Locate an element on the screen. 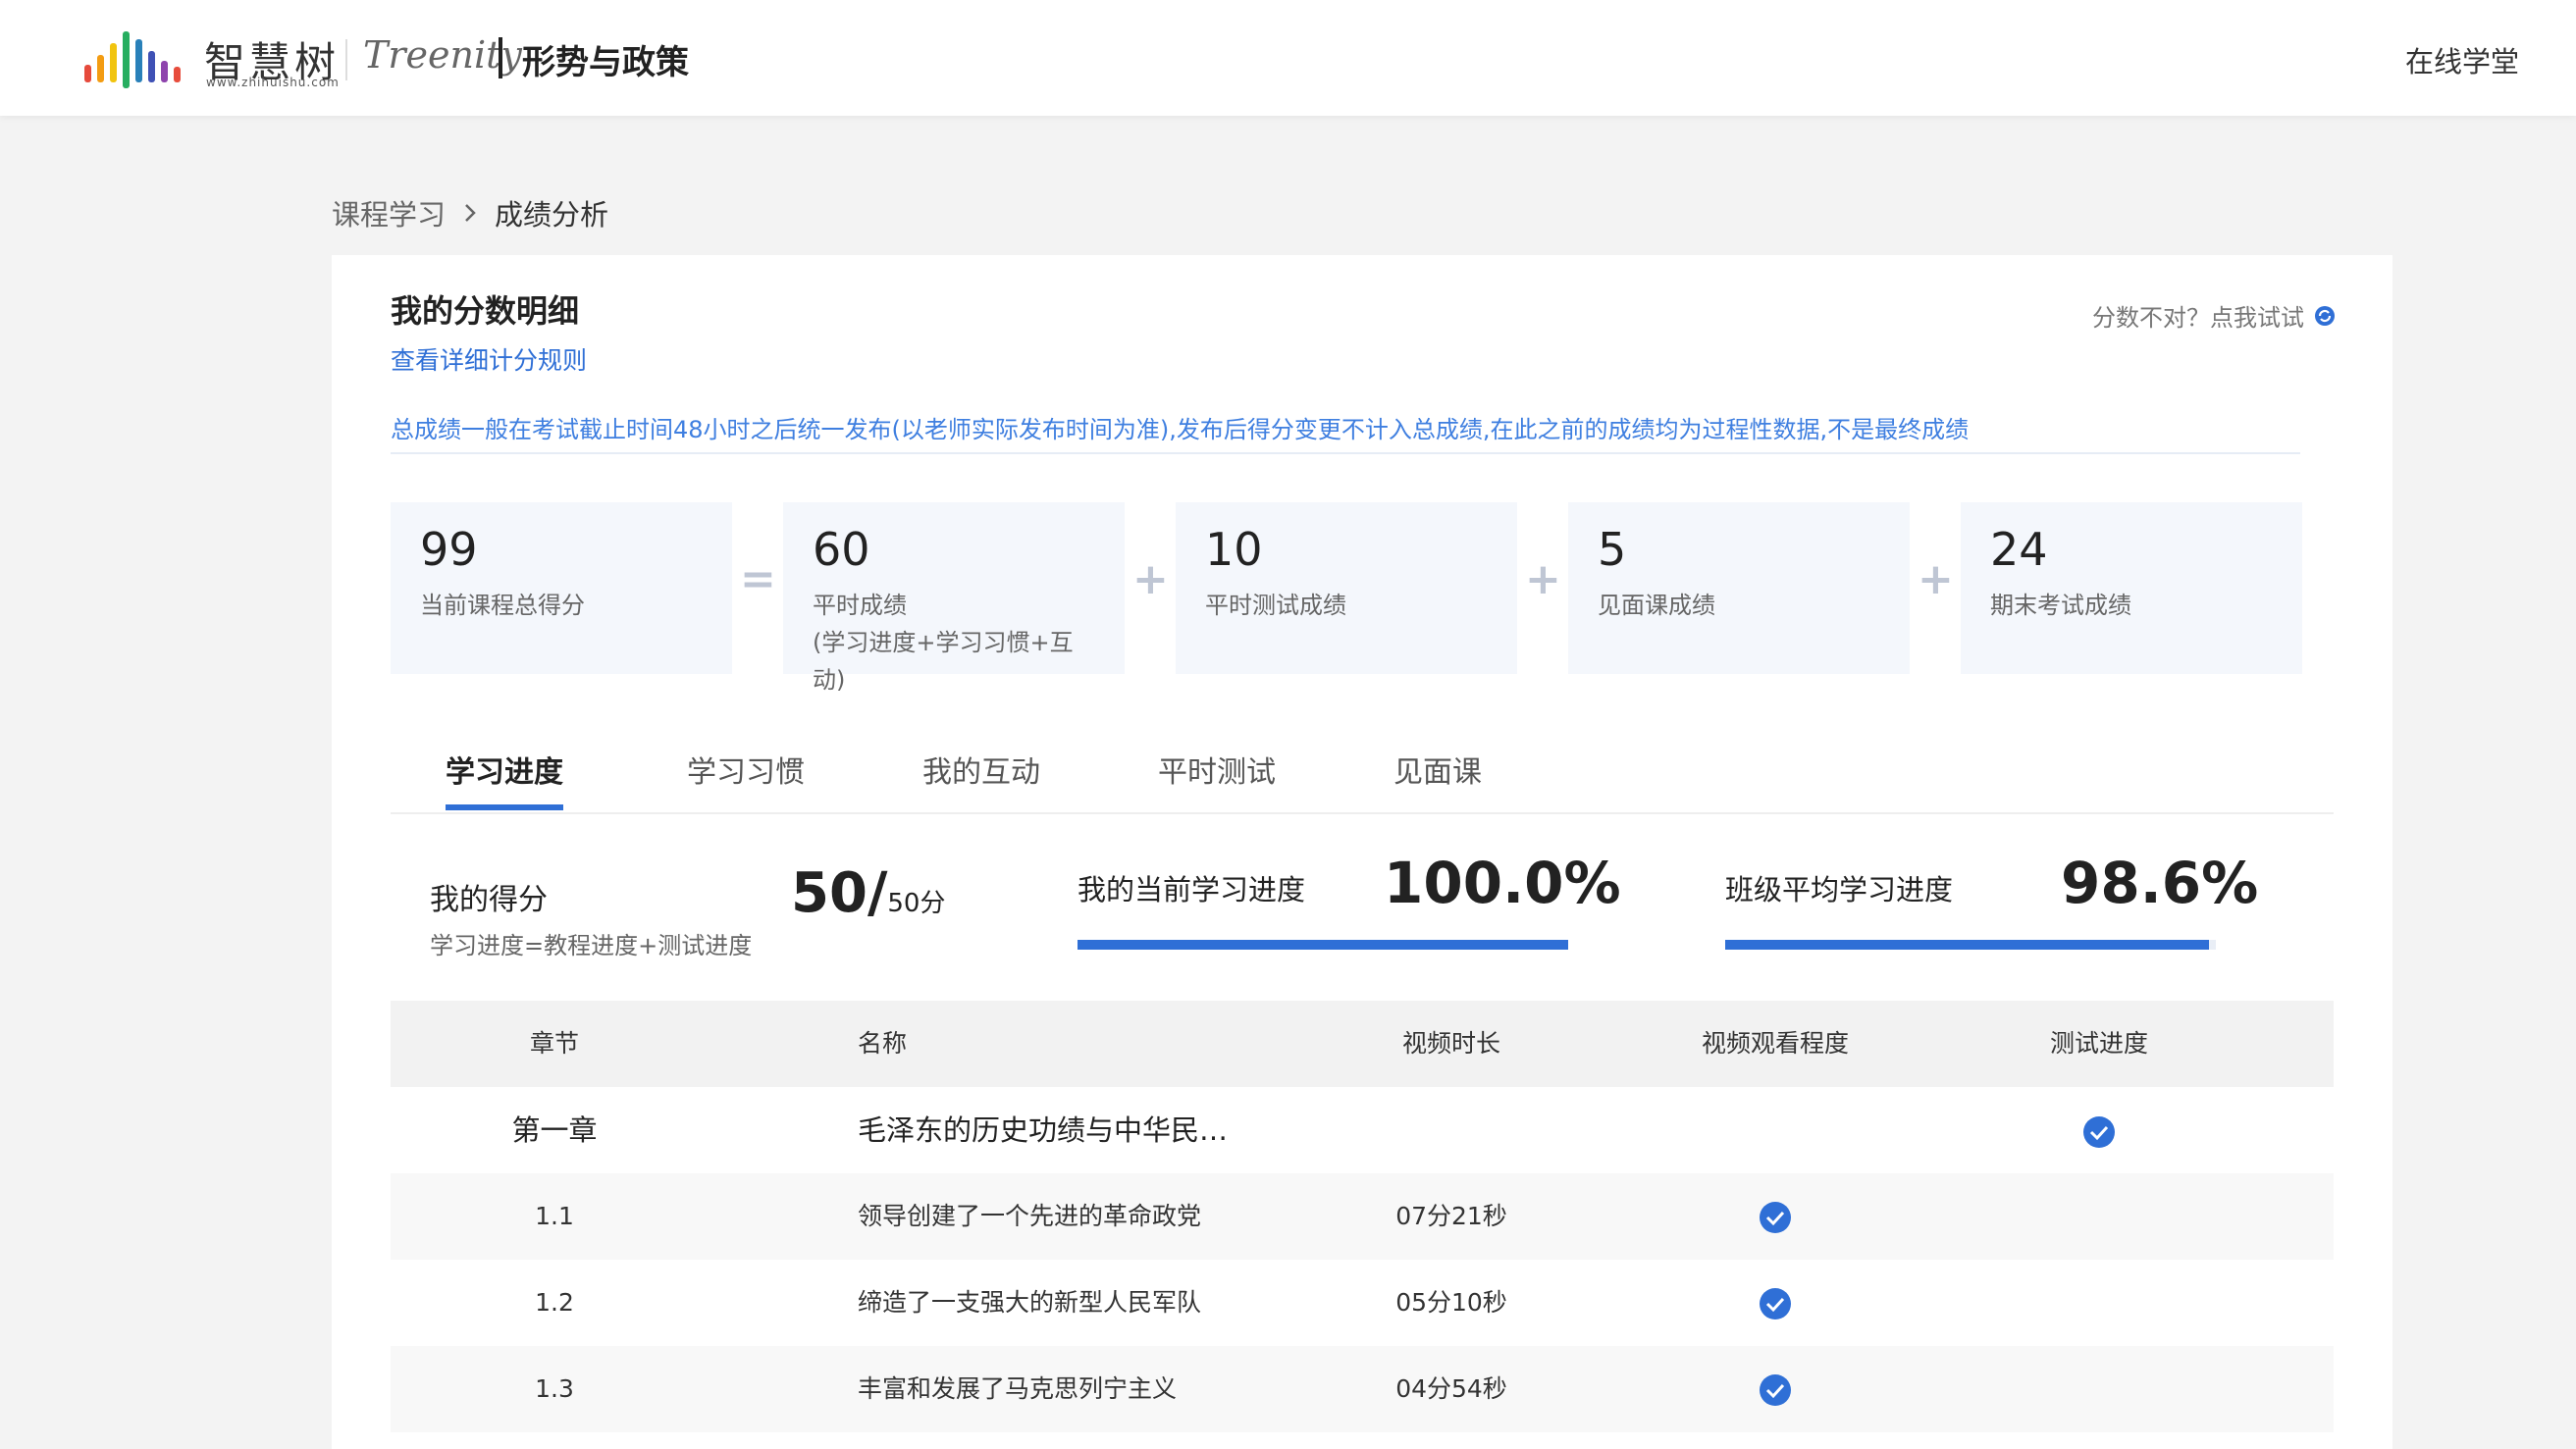 The height and width of the screenshot is (1449, 2576). breadcrumb-current: 成绩分析 is located at coordinates (552, 215).